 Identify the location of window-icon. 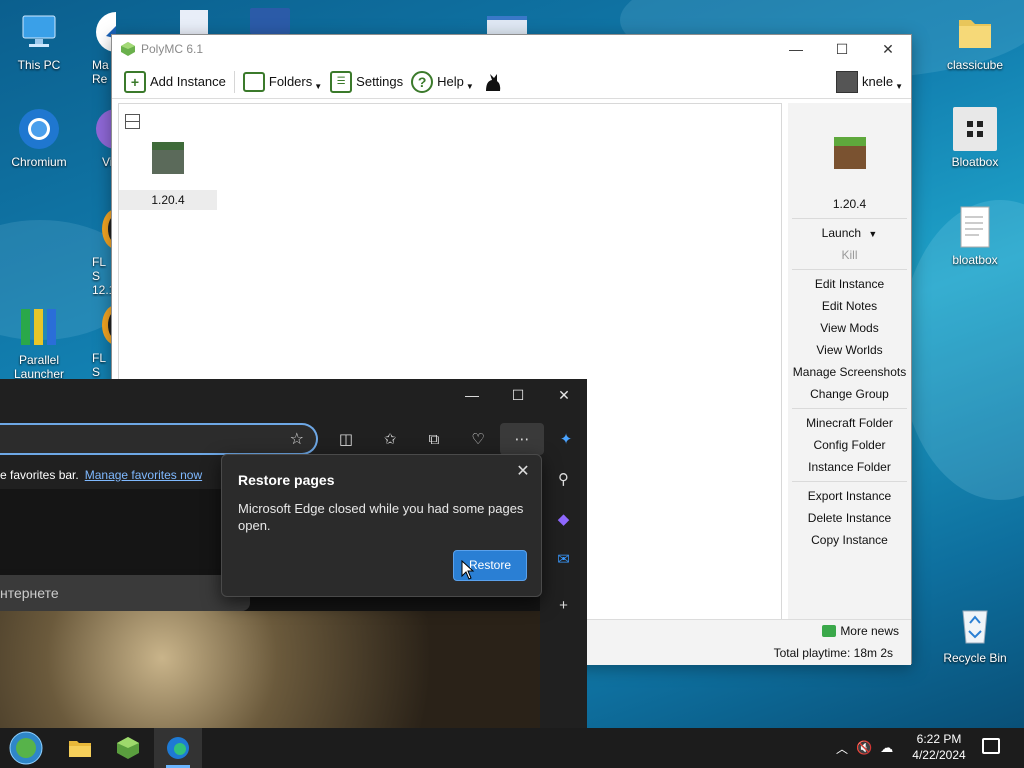
(507, 25).